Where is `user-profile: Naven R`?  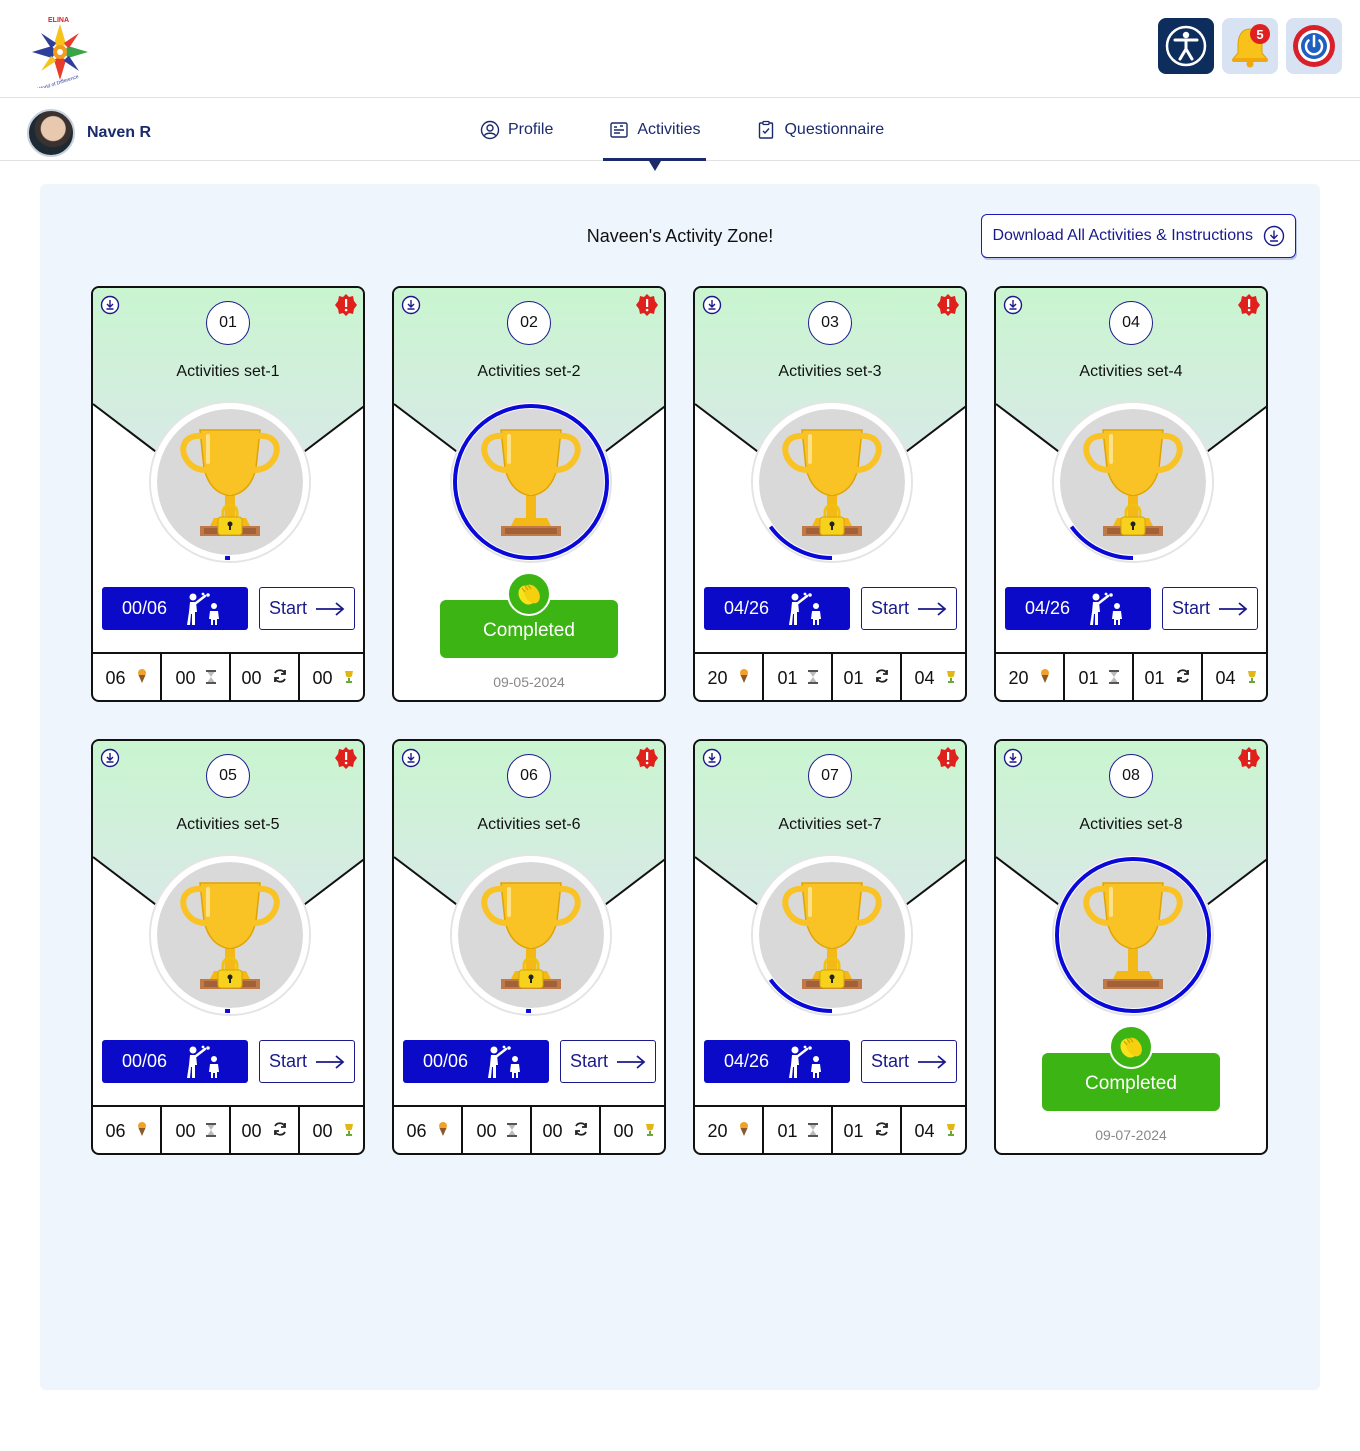
user-profile: Naven R is located at coordinates (89, 133).